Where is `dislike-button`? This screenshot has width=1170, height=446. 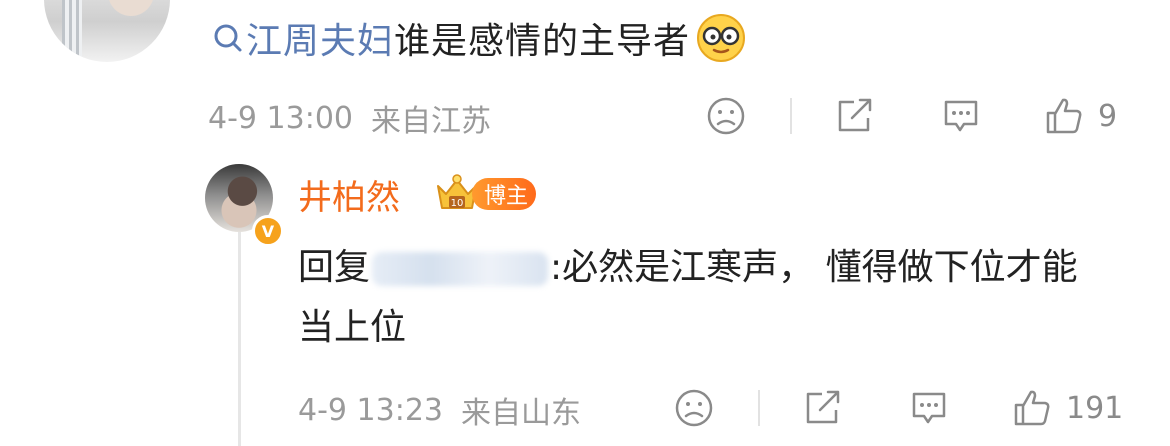 dislike-button is located at coordinates (726, 116).